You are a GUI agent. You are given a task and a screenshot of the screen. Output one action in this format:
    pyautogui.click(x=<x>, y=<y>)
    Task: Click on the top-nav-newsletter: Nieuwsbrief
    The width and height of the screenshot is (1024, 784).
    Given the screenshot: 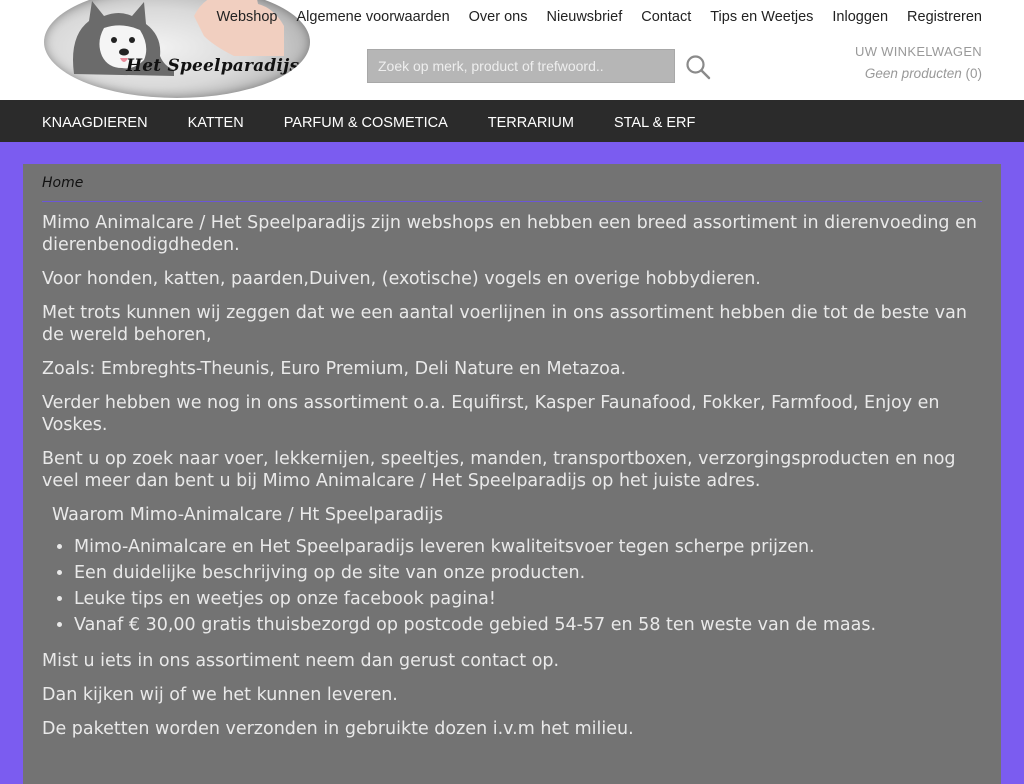 What is the action you would take?
    pyautogui.click(x=585, y=17)
    